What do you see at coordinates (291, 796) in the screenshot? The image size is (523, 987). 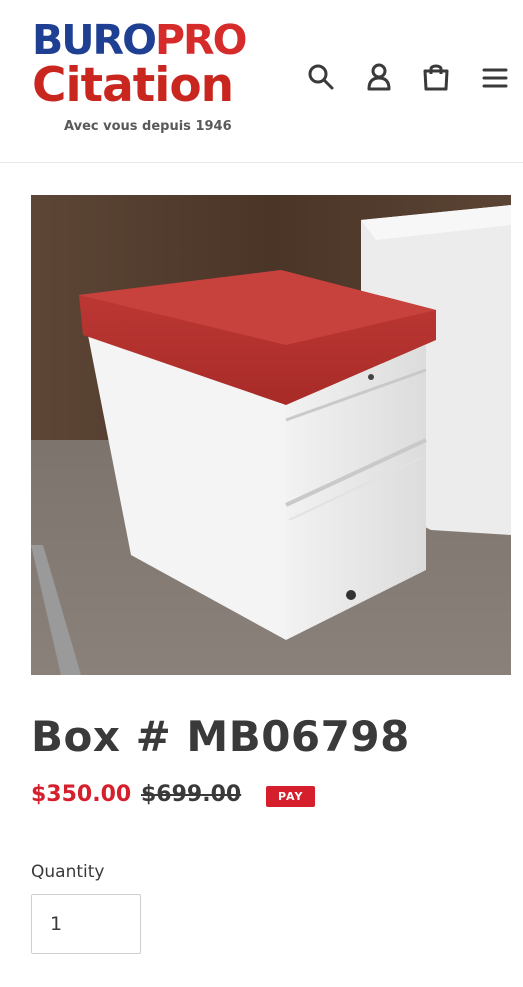 I see `sale-badge: PAY` at bounding box center [291, 796].